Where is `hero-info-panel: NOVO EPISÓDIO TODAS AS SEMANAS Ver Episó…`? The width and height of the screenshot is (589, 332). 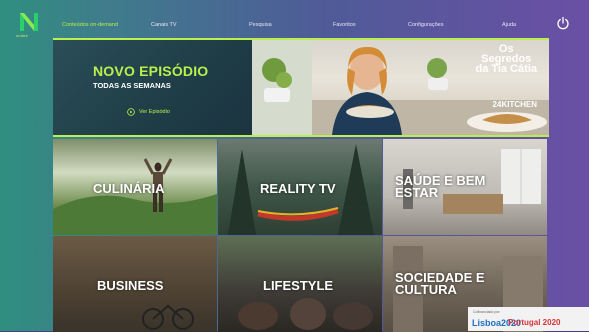
hero-info-panel: NOVO EPISÓDIO TODAS AS SEMANAS Ver Episó… is located at coordinates (152, 87).